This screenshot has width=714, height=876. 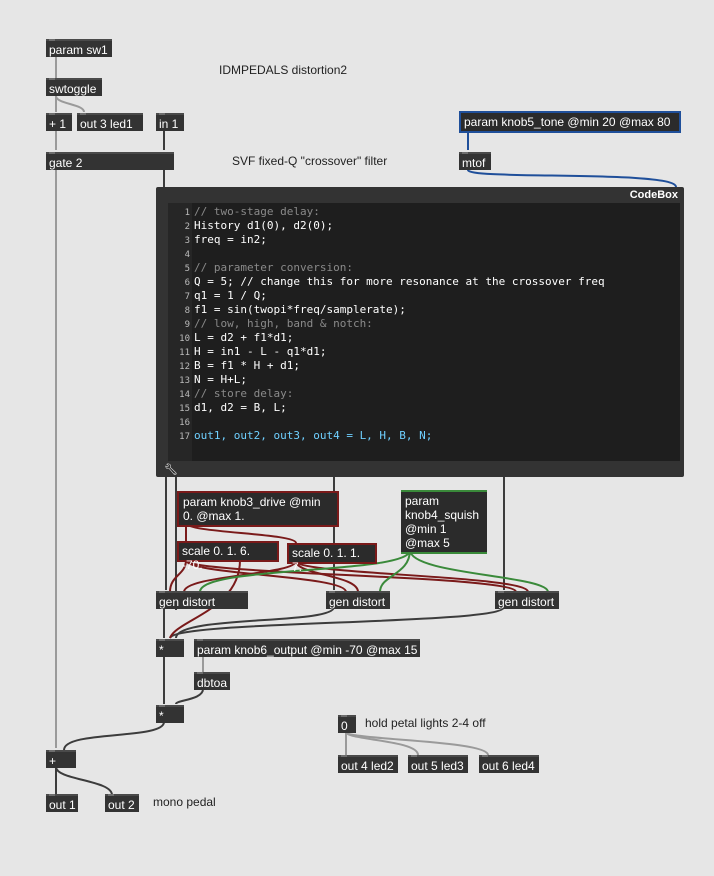 What do you see at coordinates (74, 87) in the screenshot?
I see `swtoggle-object: swtoggle` at bounding box center [74, 87].